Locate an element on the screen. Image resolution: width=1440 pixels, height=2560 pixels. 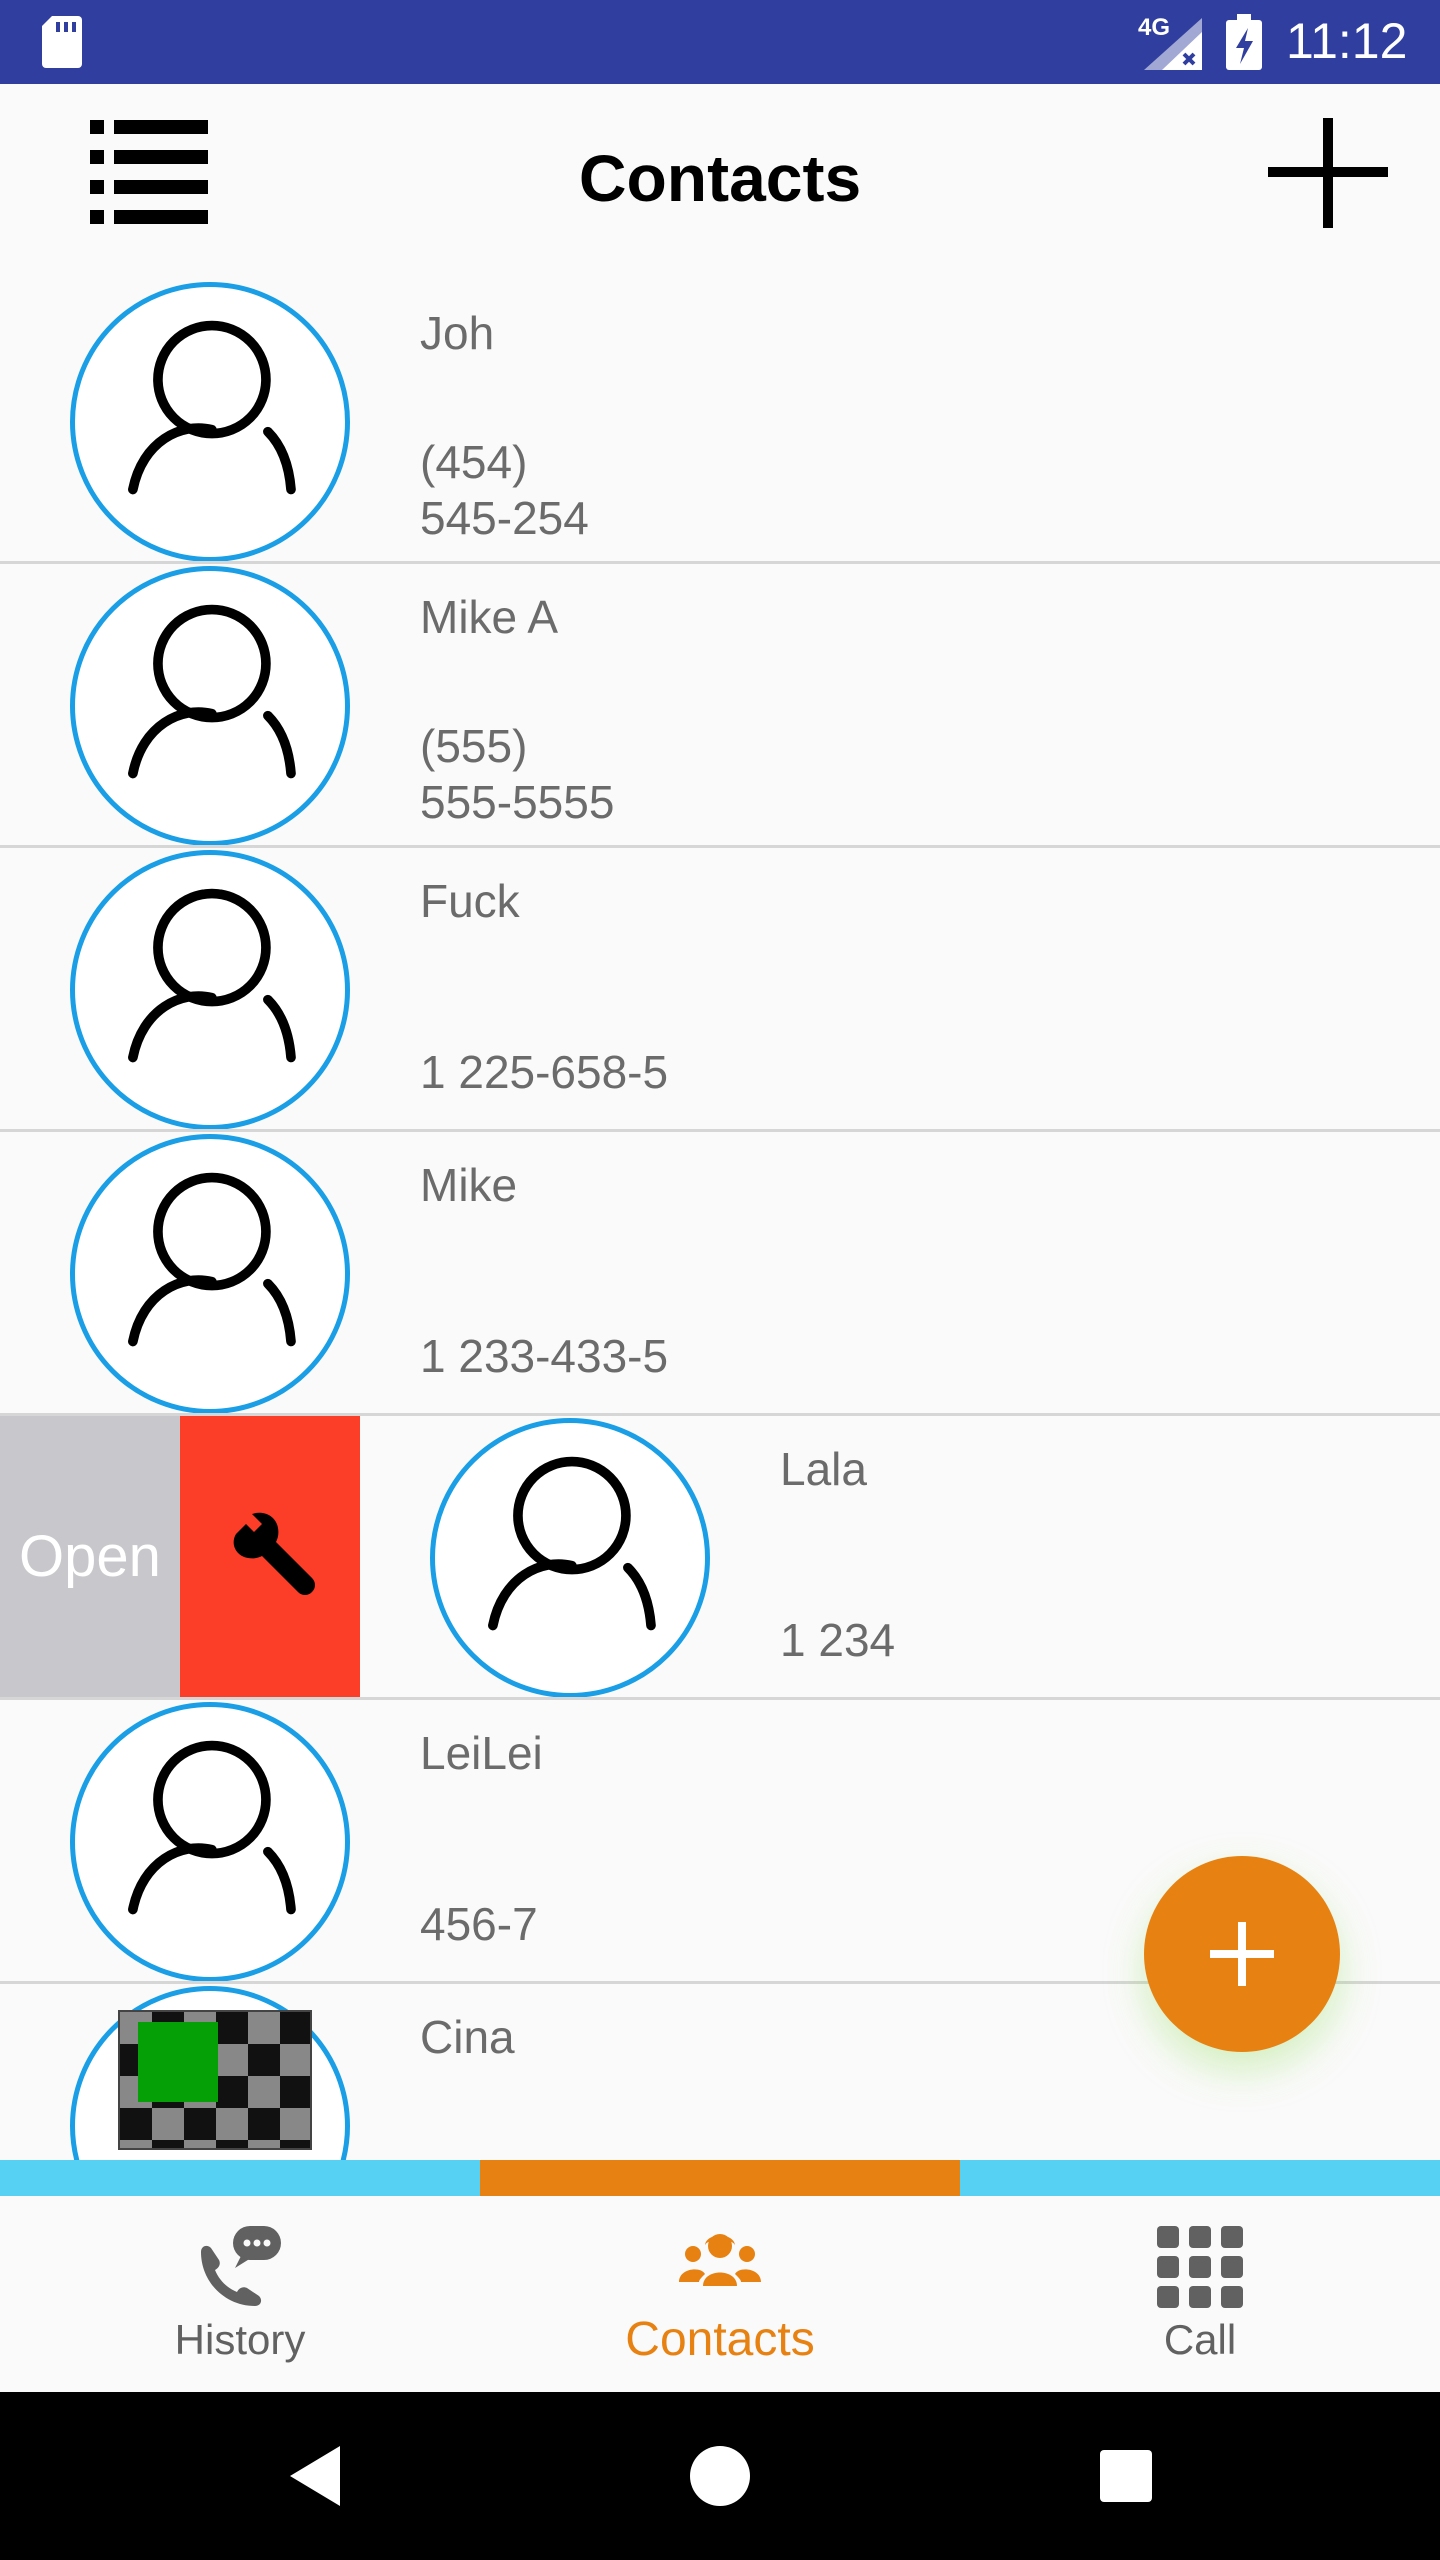
signal-icon is located at coordinates (1173, 44).